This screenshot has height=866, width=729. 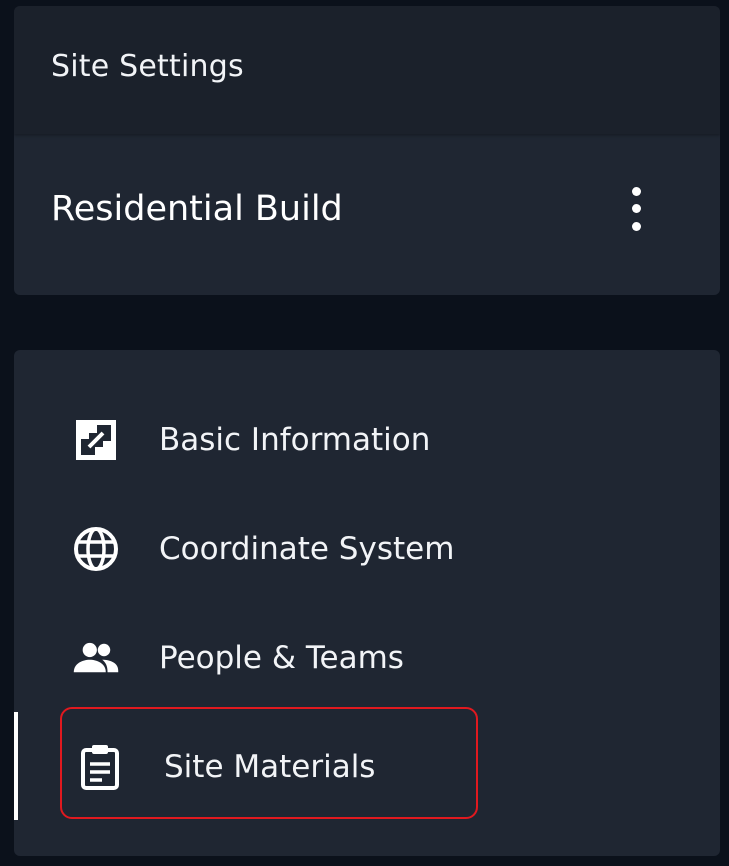 What do you see at coordinates (147, 66) in the screenshot?
I see `page-title: Site Settings` at bounding box center [147, 66].